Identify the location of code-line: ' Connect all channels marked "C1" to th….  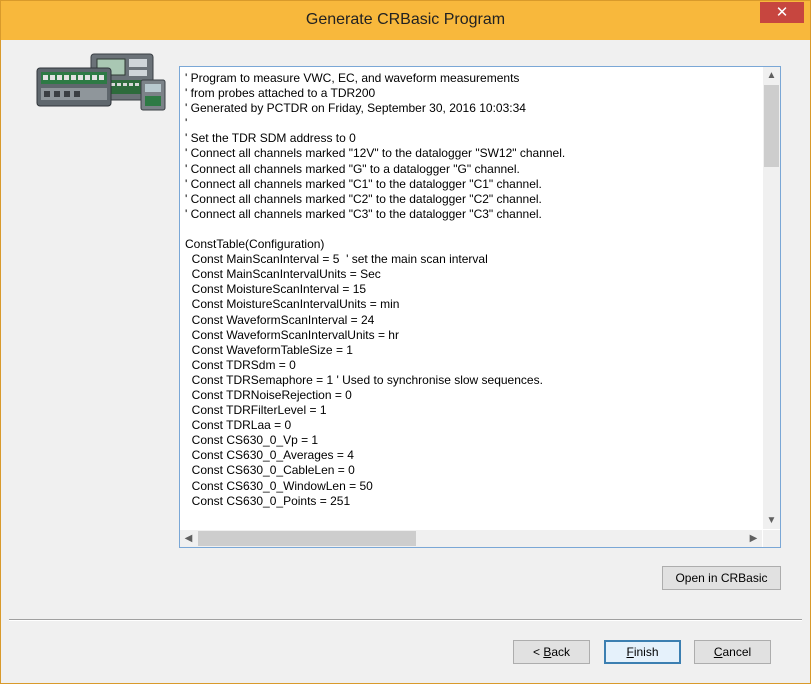
(363, 183).